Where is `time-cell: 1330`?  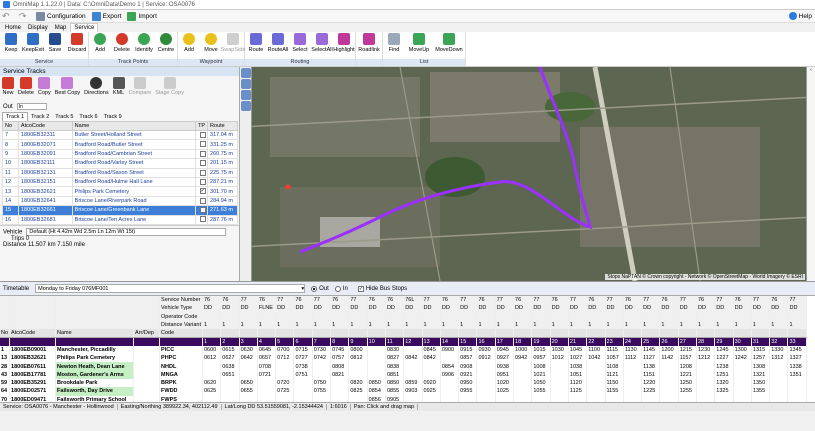
time-cell: 1330 is located at coordinates (779, 350).